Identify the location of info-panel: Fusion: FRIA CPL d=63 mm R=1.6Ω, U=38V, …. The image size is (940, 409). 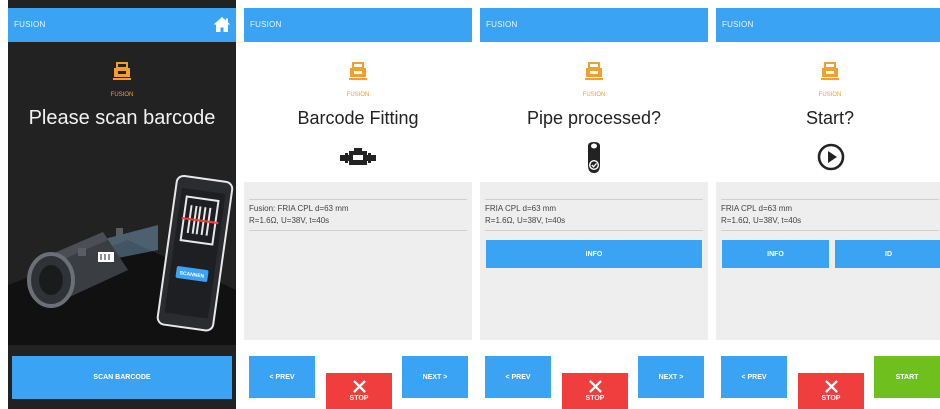
(358, 261).